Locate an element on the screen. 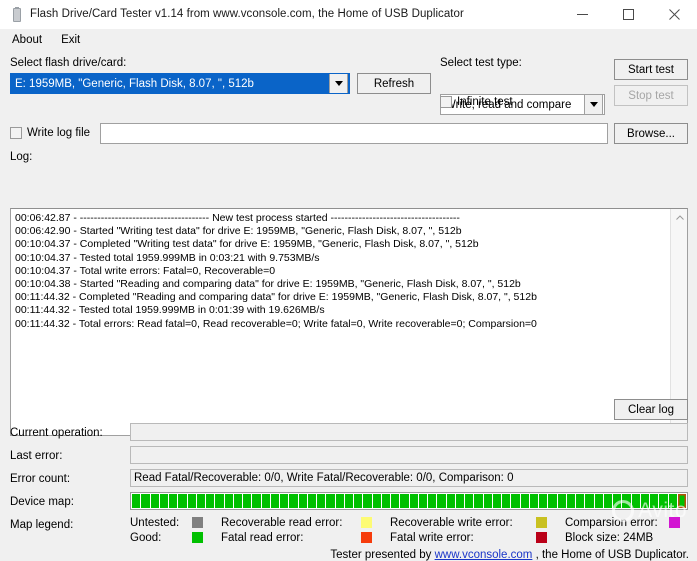 This screenshot has width=697, height=561. close-button is located at coordinates (674, 14).